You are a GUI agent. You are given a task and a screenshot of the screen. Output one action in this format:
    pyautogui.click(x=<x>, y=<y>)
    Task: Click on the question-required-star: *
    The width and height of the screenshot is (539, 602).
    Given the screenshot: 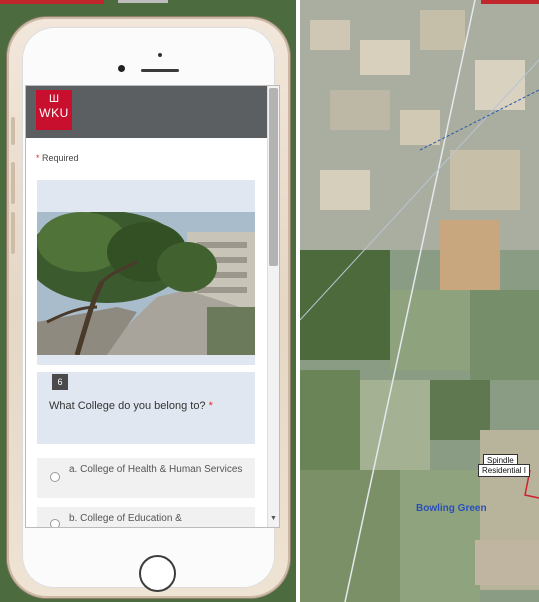 What is the action you would take?
    pyautogui.click(x=210, y=406)
    